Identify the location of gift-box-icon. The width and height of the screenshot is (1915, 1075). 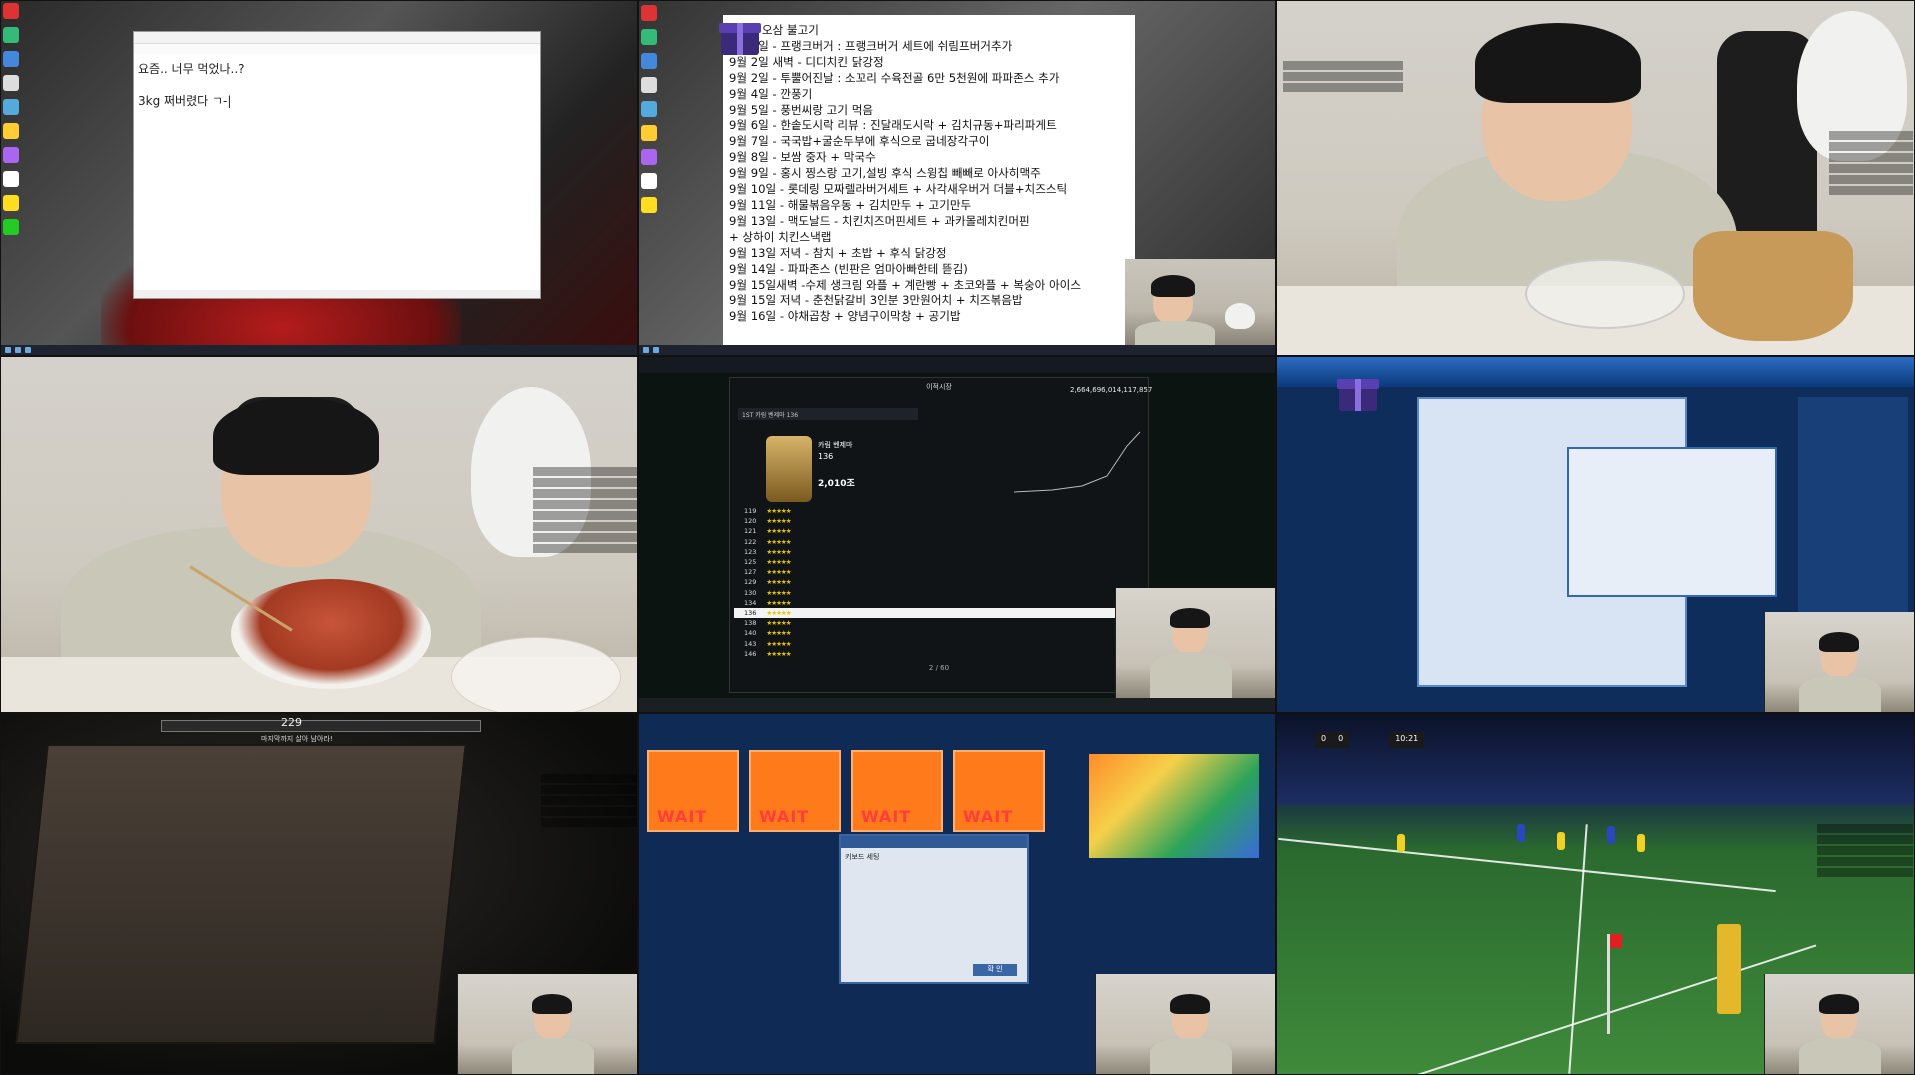
(1358, 395).